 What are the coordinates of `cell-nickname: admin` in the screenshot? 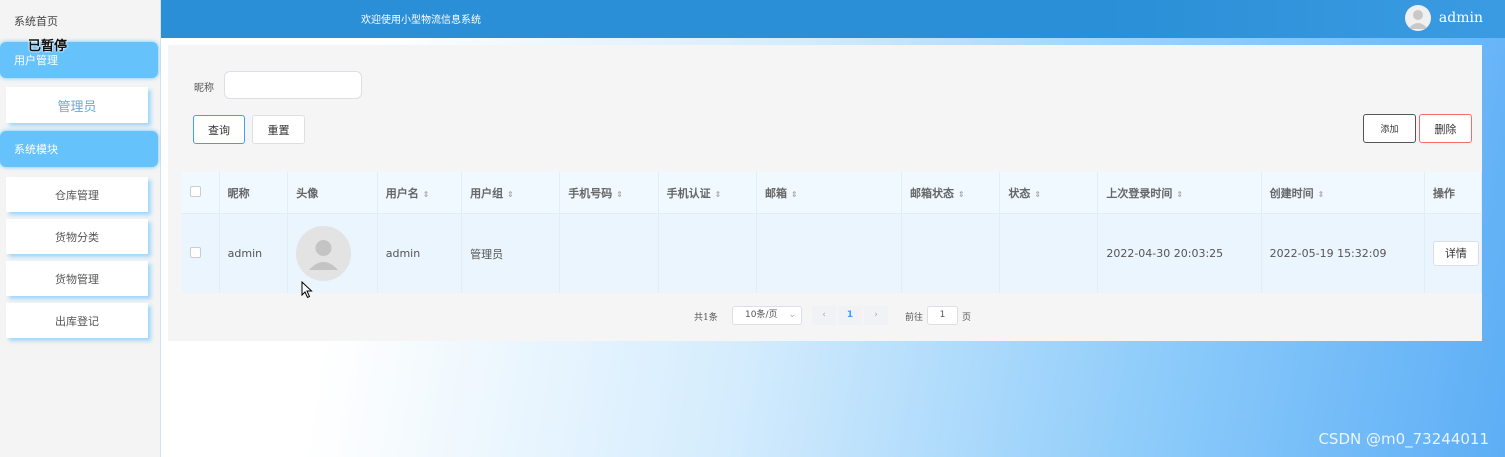 It's located at (254, 253).